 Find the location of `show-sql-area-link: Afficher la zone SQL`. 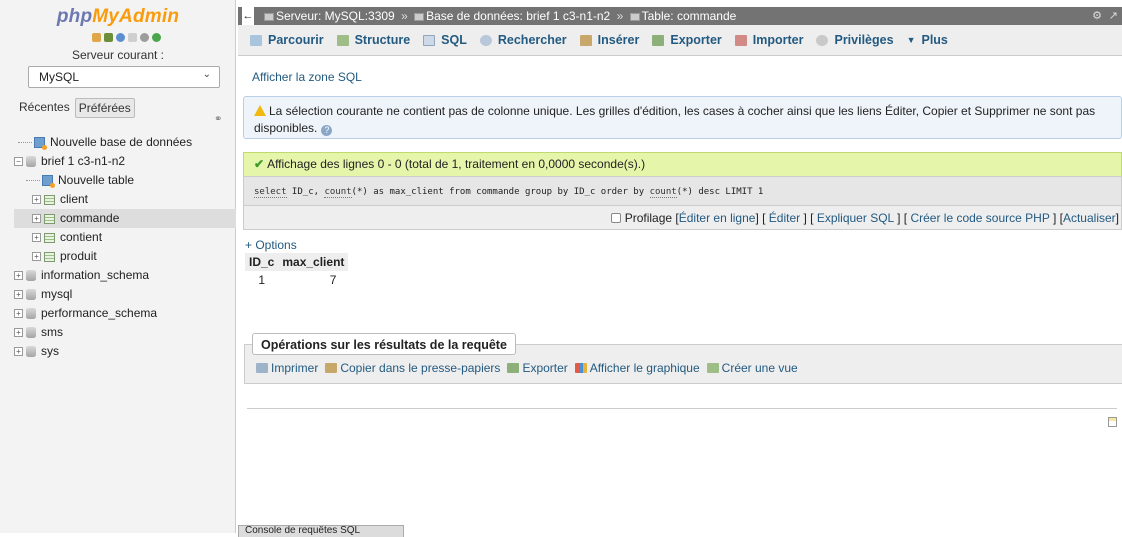

show-sql-area-link: Afficher la zone SQL is located at coordinates (307, 77).